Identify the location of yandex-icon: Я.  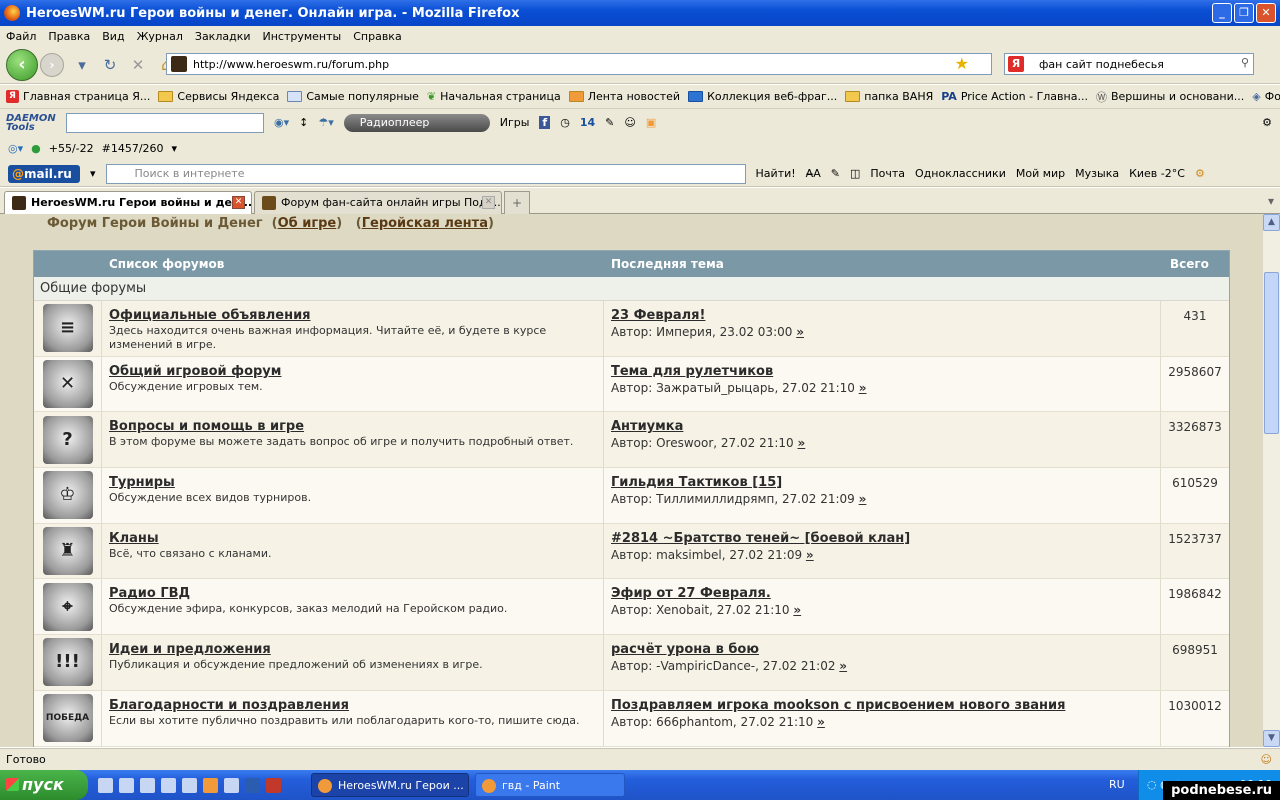
(1016, 64).